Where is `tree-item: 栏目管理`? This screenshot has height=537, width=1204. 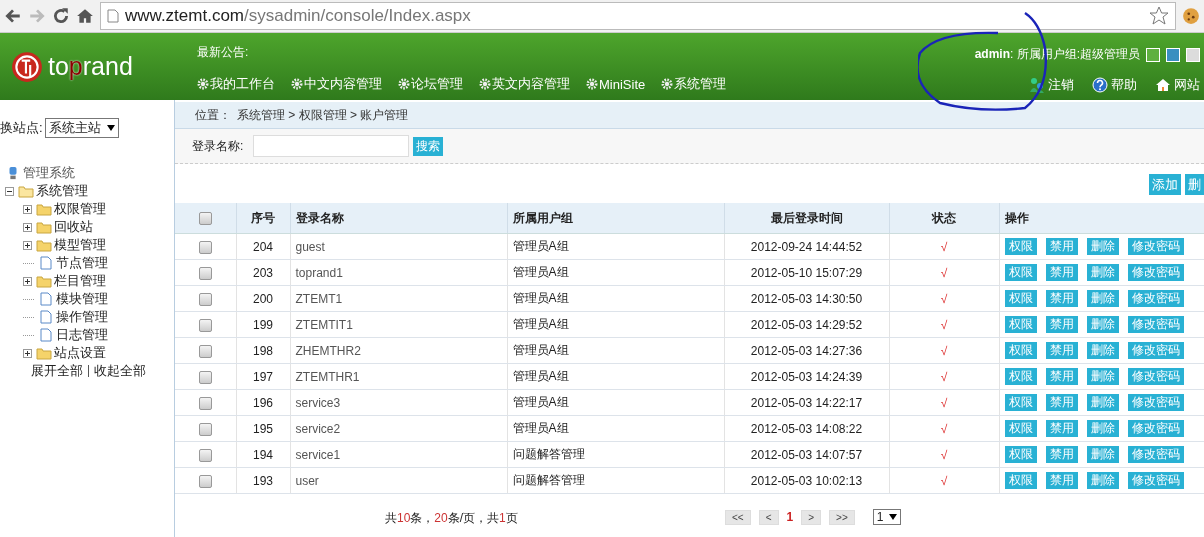
tree-item: 栏目管理 is located at coordinates (80, 281).